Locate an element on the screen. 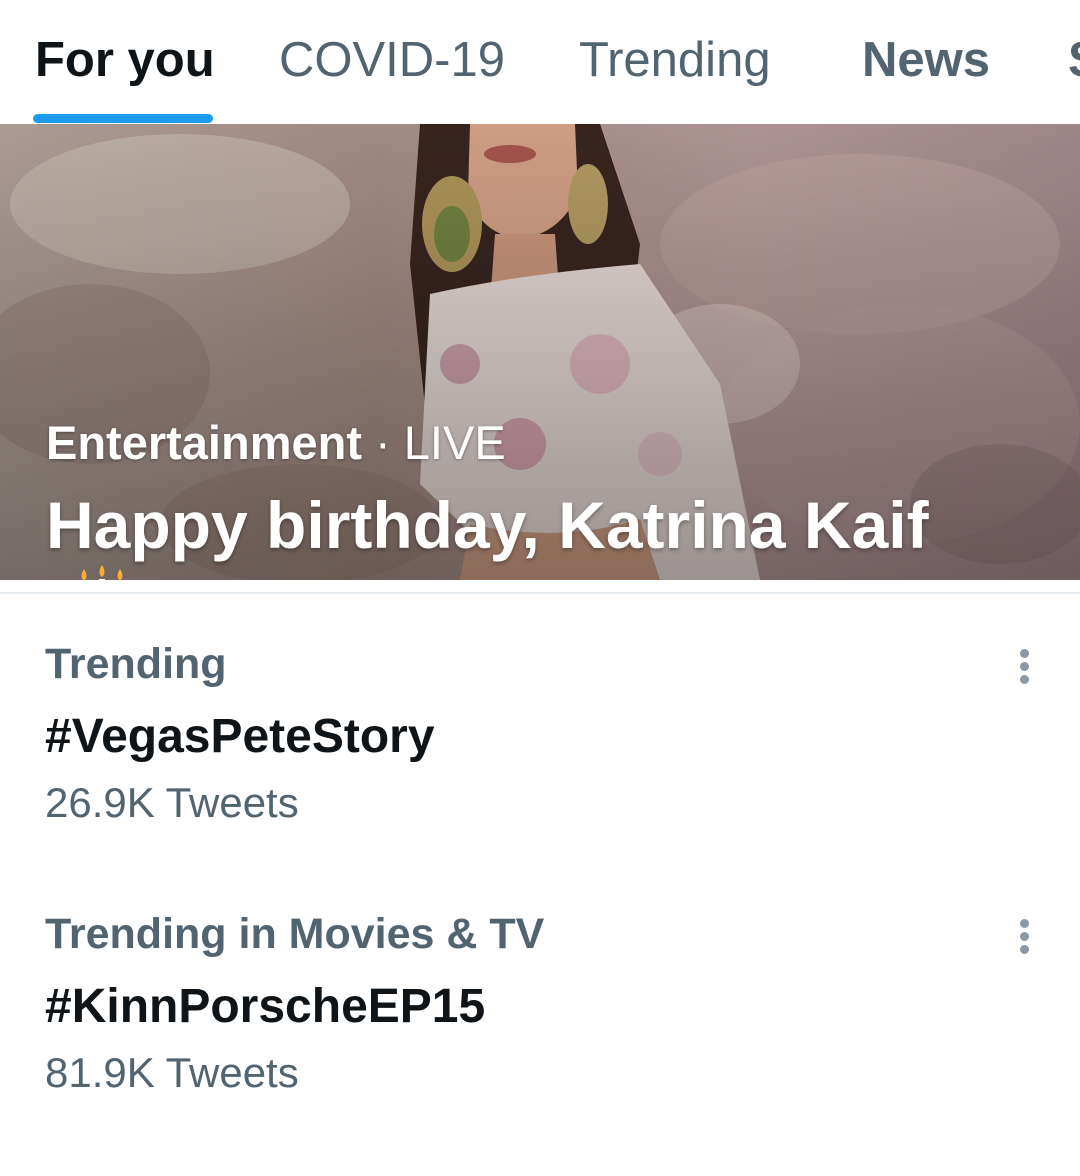  tab-covid-19: COVID-19 is located at coordinates (392, 60).